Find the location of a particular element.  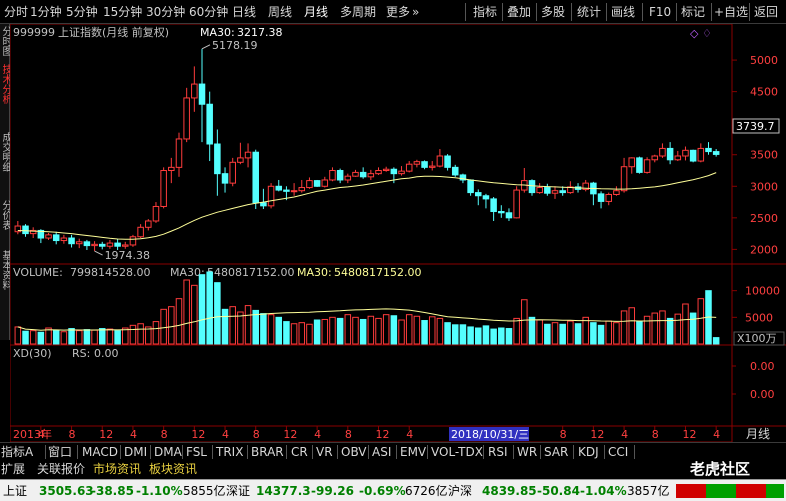

period-tab-intraday: 分时 is located at coordinates (16, 12).